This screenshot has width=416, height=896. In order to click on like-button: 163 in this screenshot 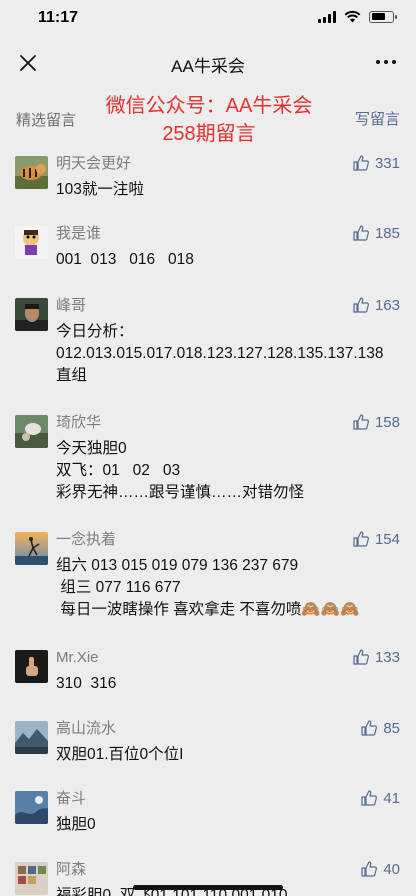, I will do `click(376, 305)`.